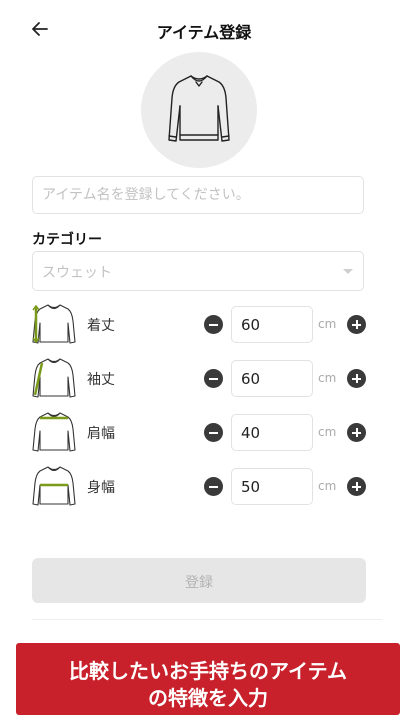 The width and height of the screenshot is (408, 721). What do you see at coordinates (101, 380) in the screenshot?
I see `measure-label: 袖丈` at bounding box center [101, 380].